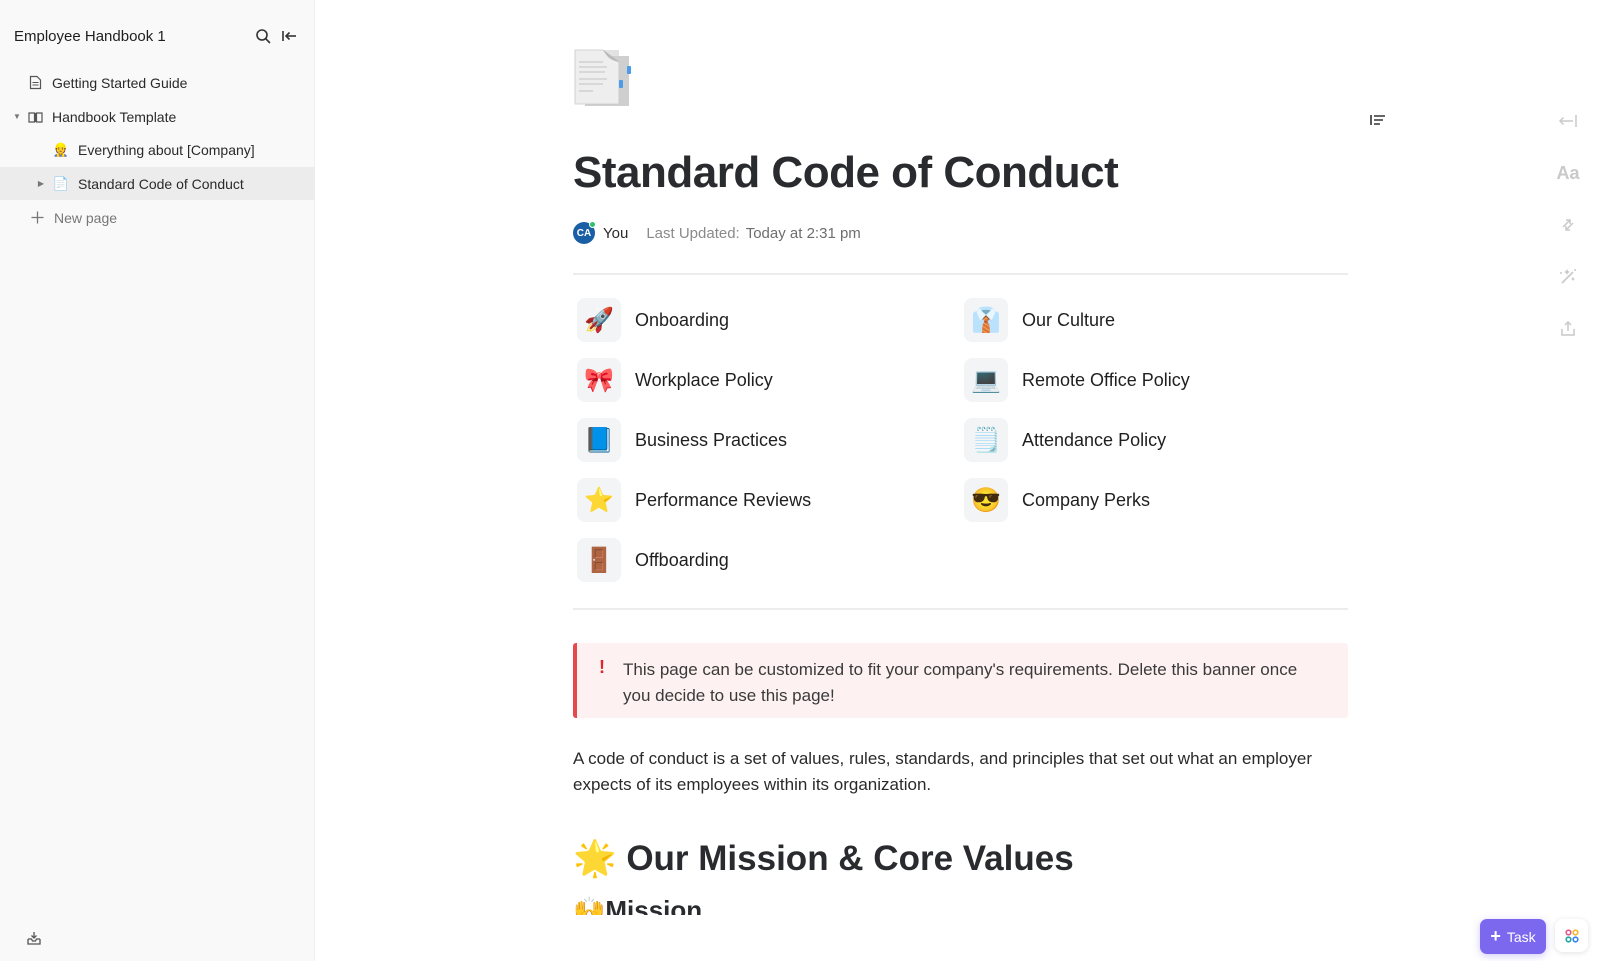  What do you see at coordinates (1568, 329) in the screenshot?
I see `share-export-icon` at bounding box center [1568, 329].